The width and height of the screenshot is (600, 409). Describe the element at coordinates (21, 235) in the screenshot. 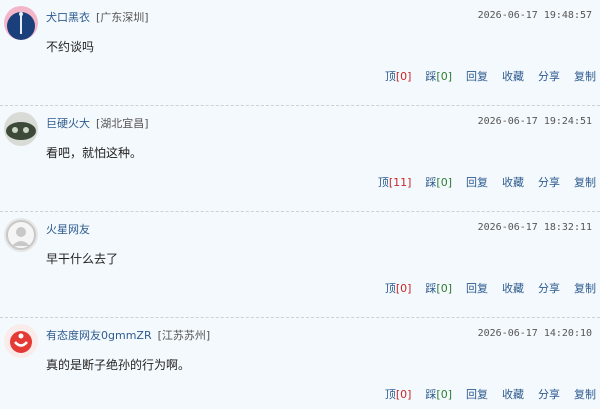

I see `default-user-avatar-icon` at that location.